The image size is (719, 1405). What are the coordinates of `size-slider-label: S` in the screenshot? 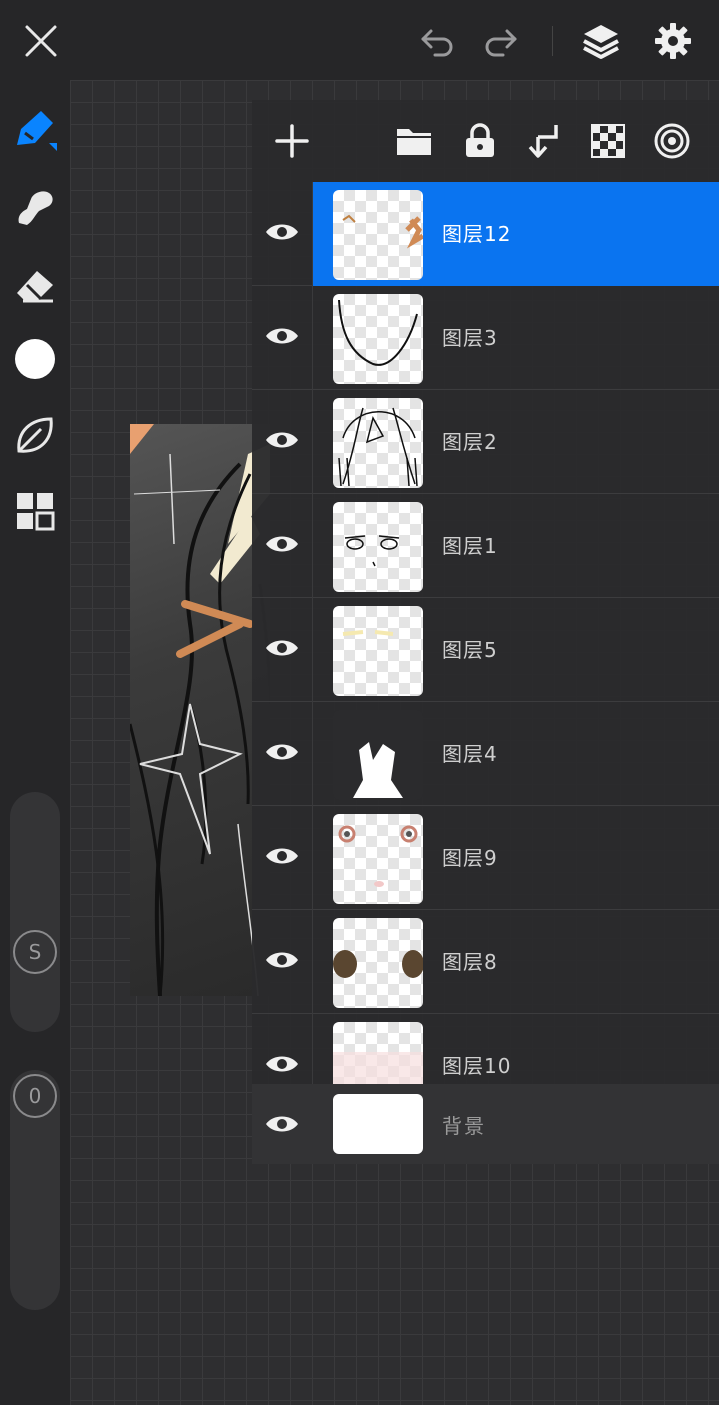 It's located at (35, 952).